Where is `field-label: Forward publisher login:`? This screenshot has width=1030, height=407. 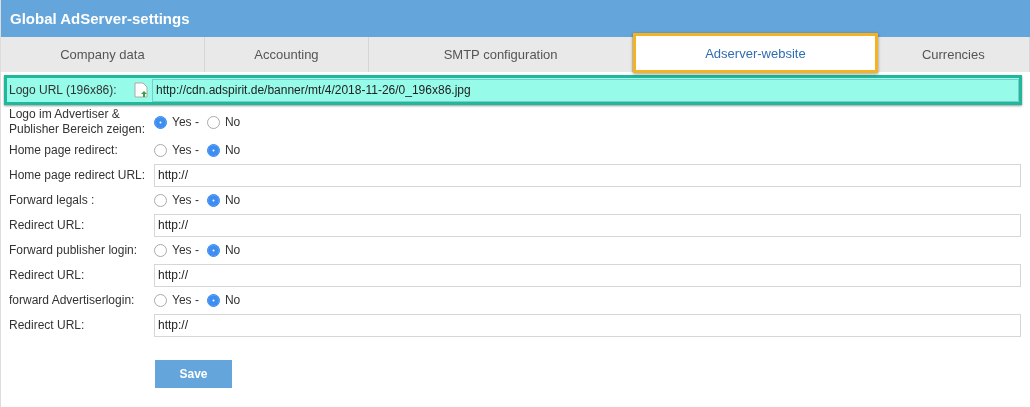
field-label: Forward publisher login: is located at coordinates (74, 250).